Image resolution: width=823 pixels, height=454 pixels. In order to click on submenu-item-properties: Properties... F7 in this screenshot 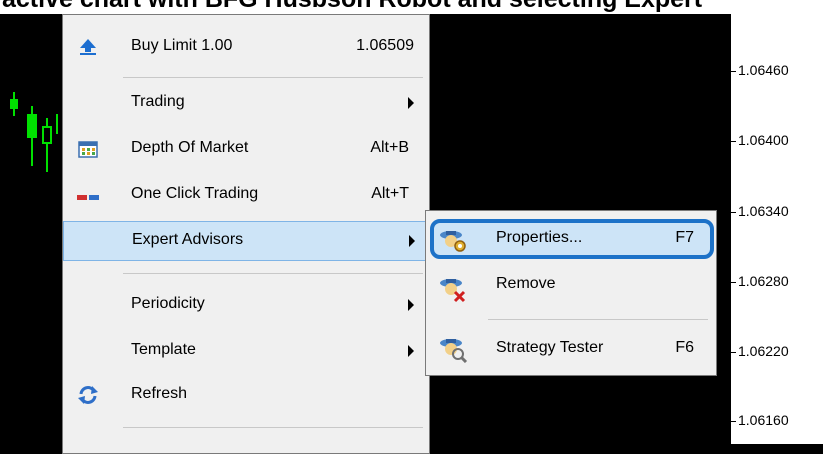, I will do `click(571, 239)`.